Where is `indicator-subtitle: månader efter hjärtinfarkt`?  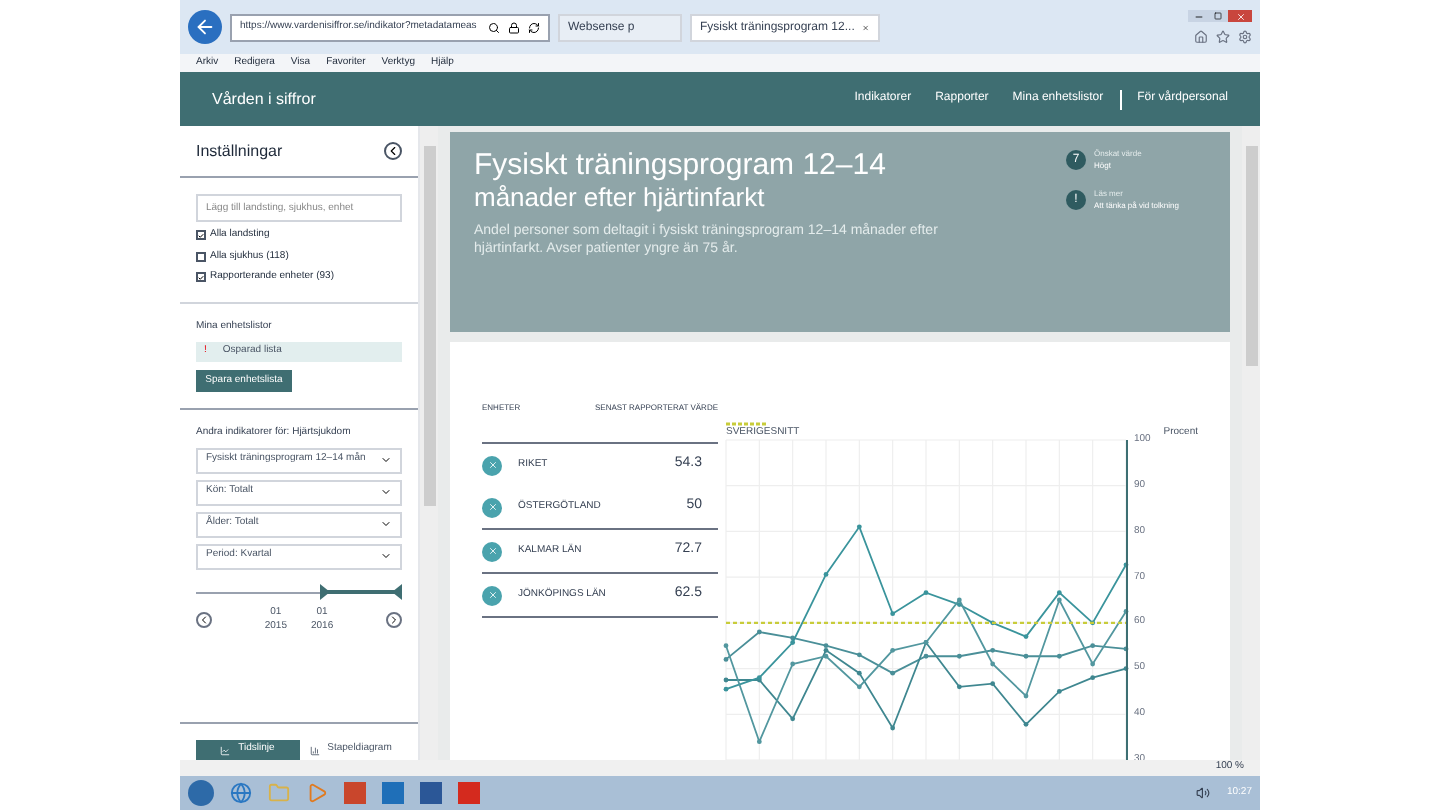 indicator-subtitle: månader efter hjärtinfarkt is located at coordinates (620, 198).